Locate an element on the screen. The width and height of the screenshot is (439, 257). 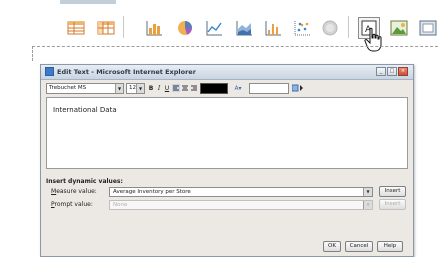
measure-value: Average Inventory per Store is located at coordinates (152, 192).